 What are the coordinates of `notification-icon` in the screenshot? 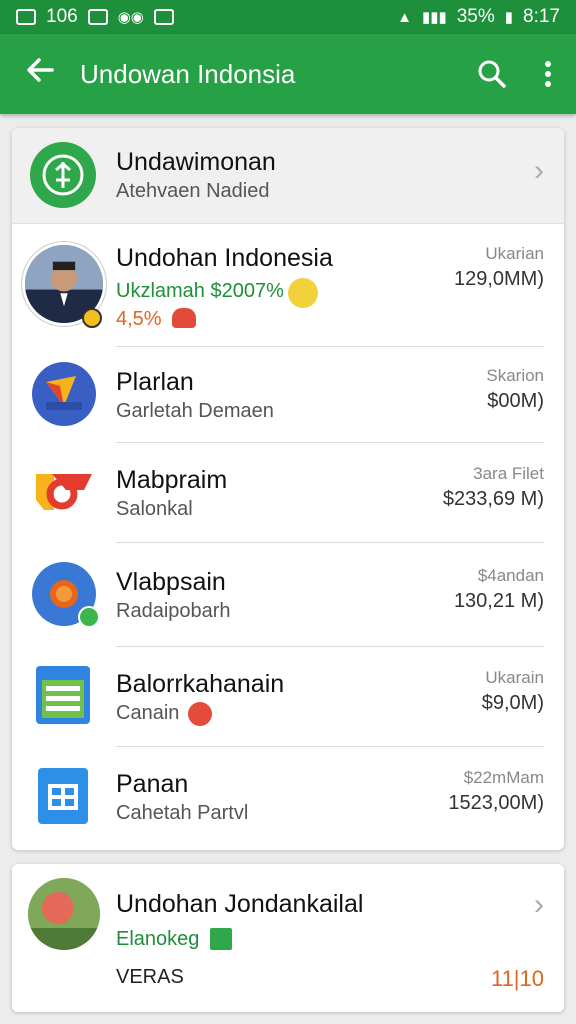 It's located at (26, 17).